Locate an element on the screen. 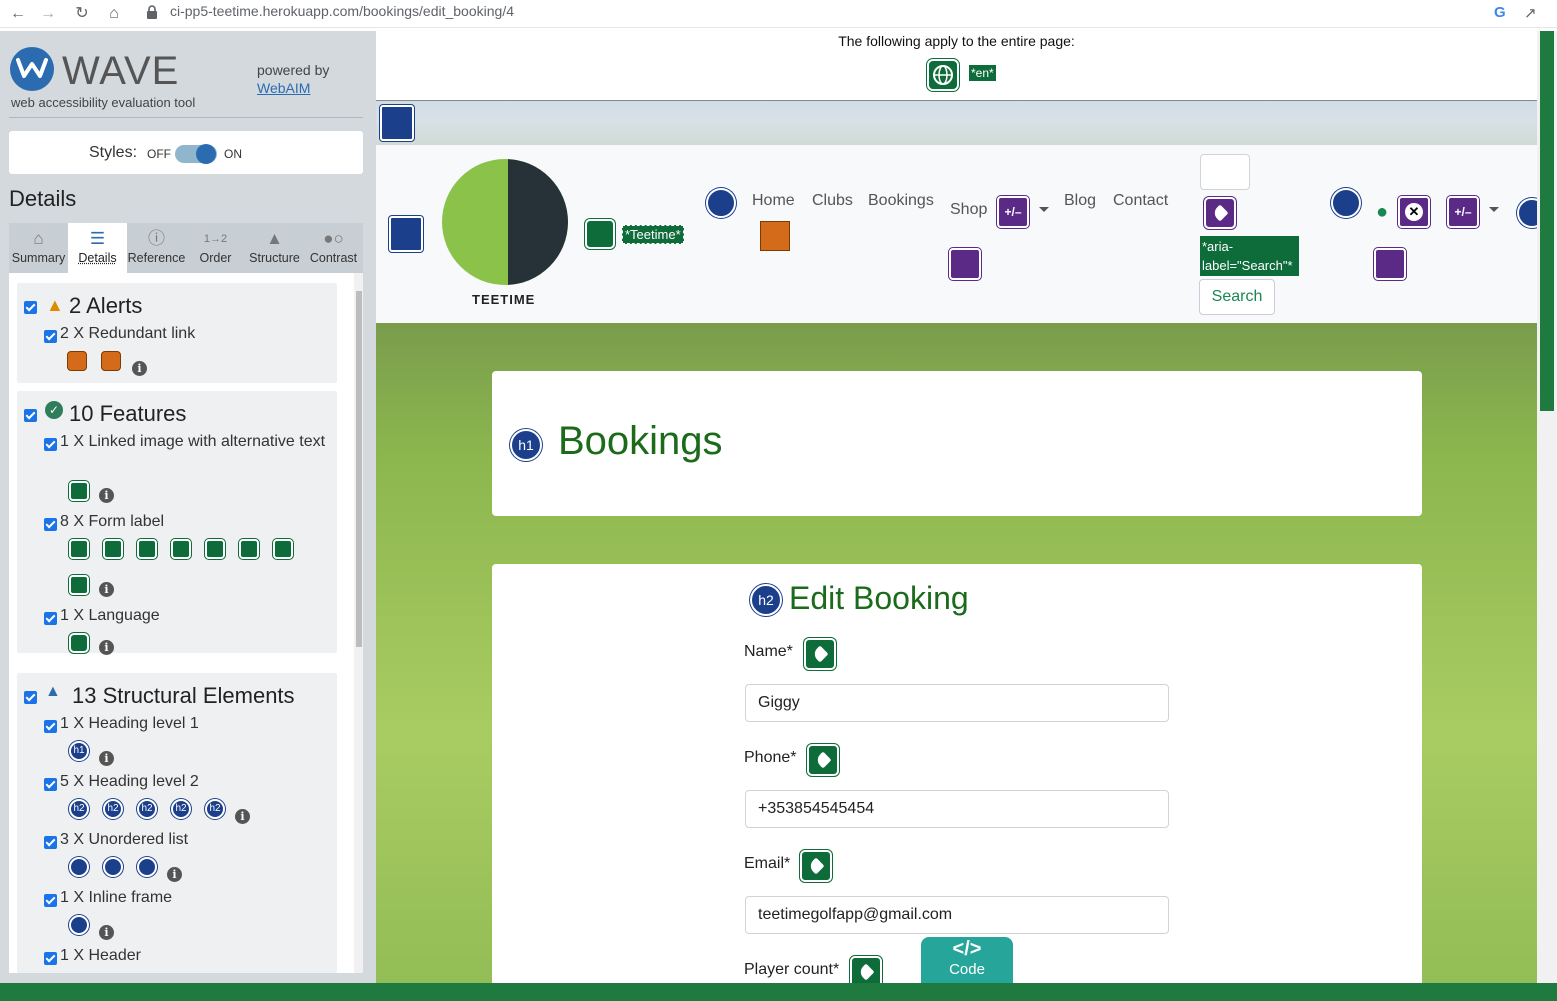  email-field: teetimegolfapp@gmail.com is located at coordinates (957, 915).